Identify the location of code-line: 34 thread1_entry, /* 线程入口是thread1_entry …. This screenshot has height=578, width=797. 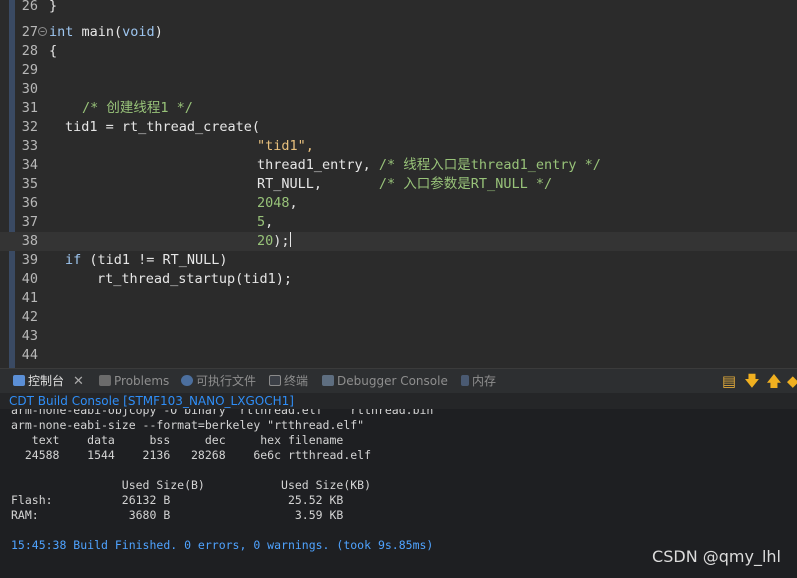
(398, 165).